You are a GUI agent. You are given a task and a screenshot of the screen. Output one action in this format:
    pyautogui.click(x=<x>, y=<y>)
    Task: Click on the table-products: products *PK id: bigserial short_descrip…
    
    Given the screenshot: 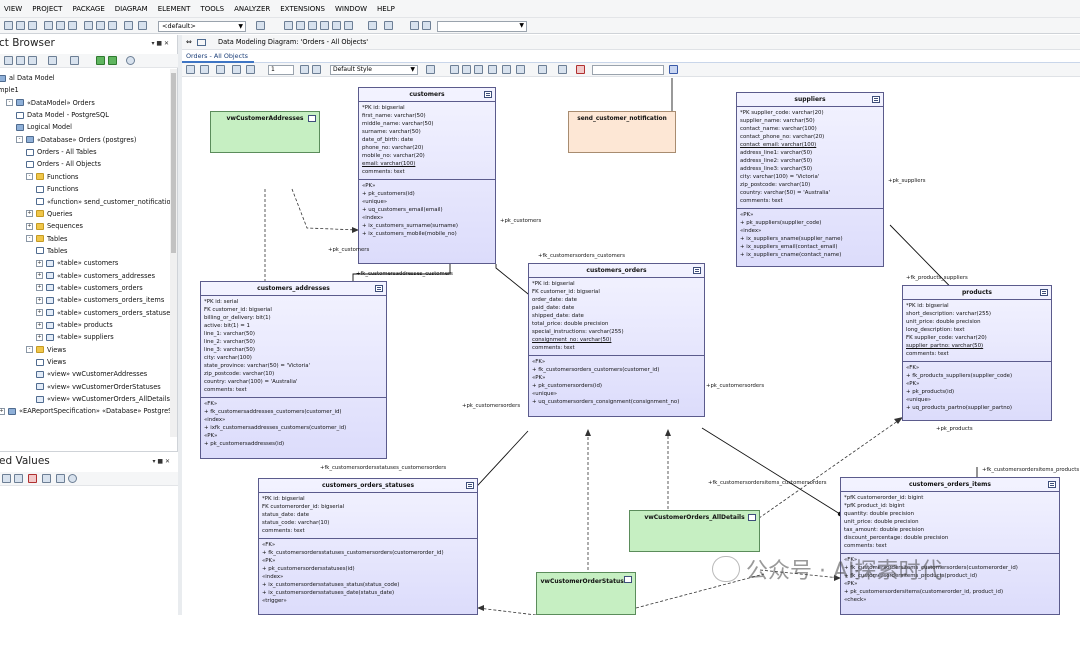 What is the action you would take?
    pyautogui.click(x=977, y=353)
    